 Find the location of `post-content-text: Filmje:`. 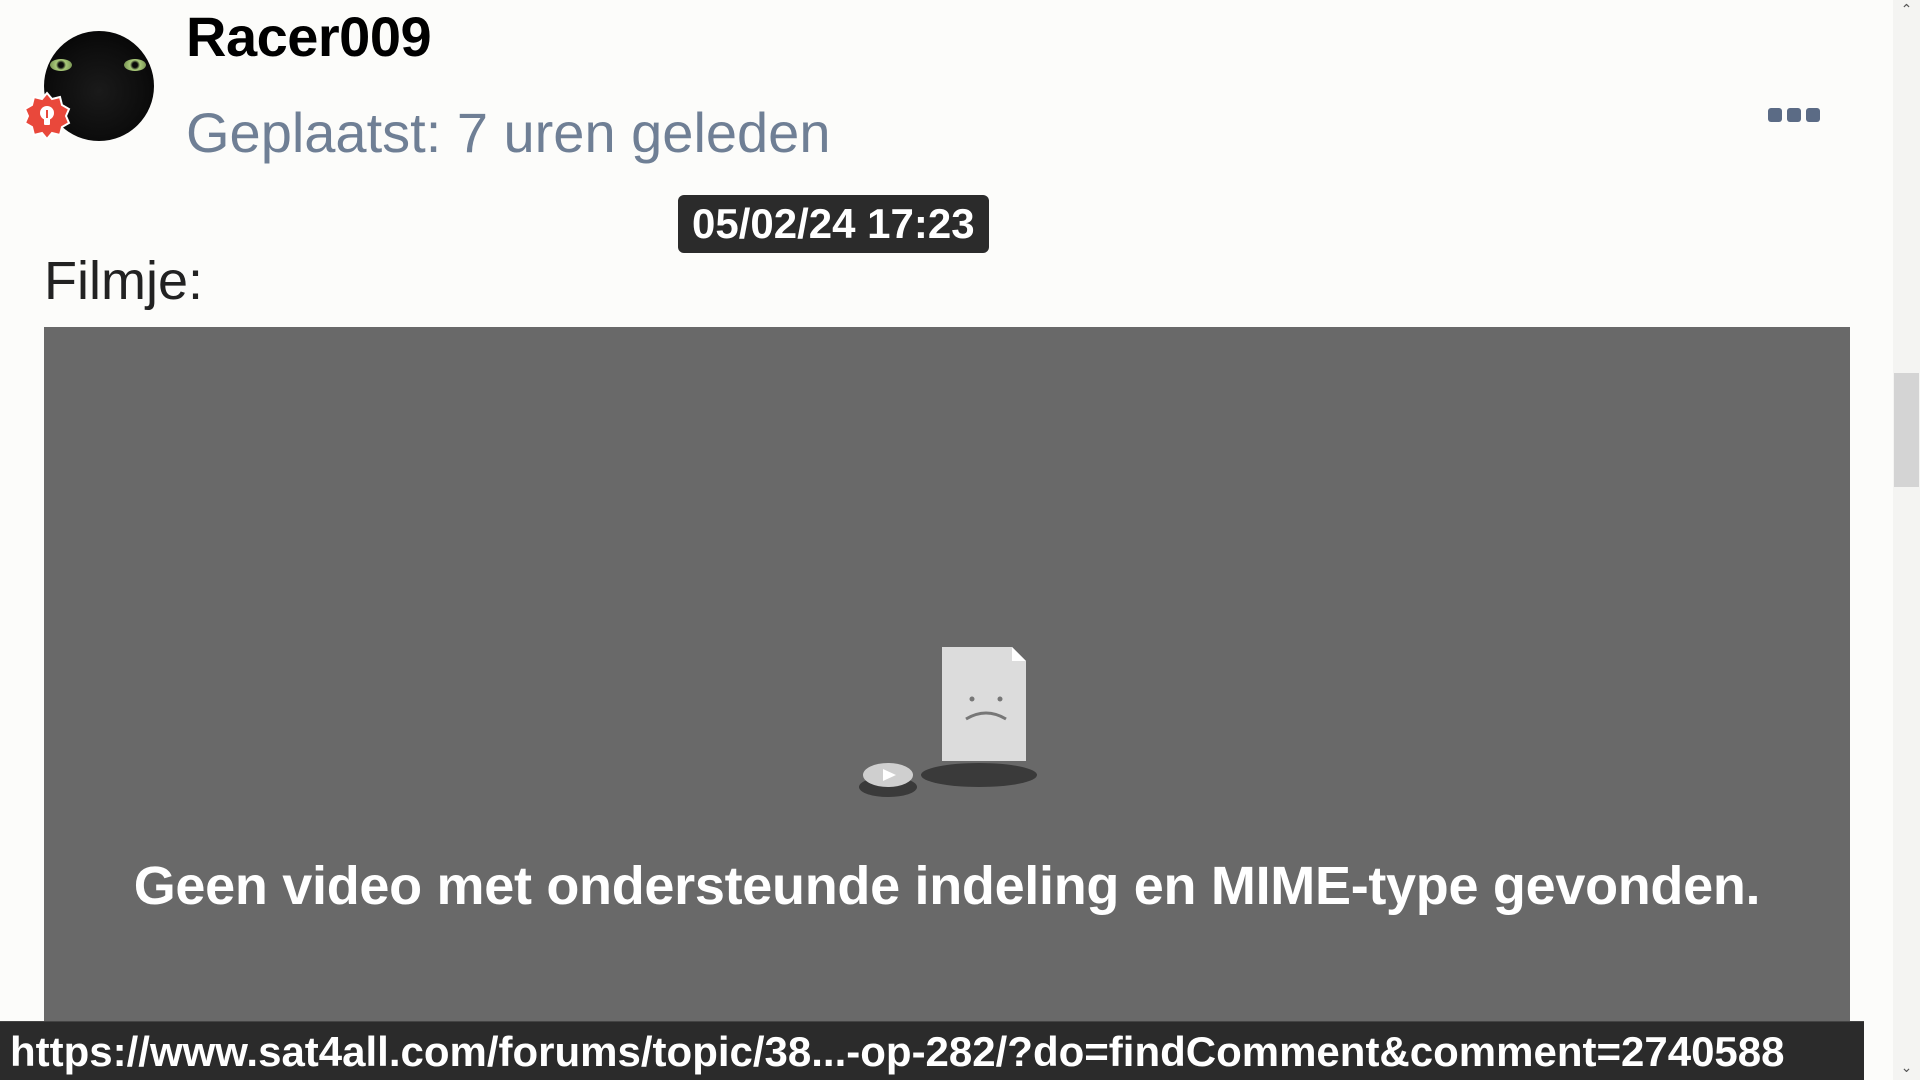

post-content-text: Filmje: is located at coordinates (123, 281).